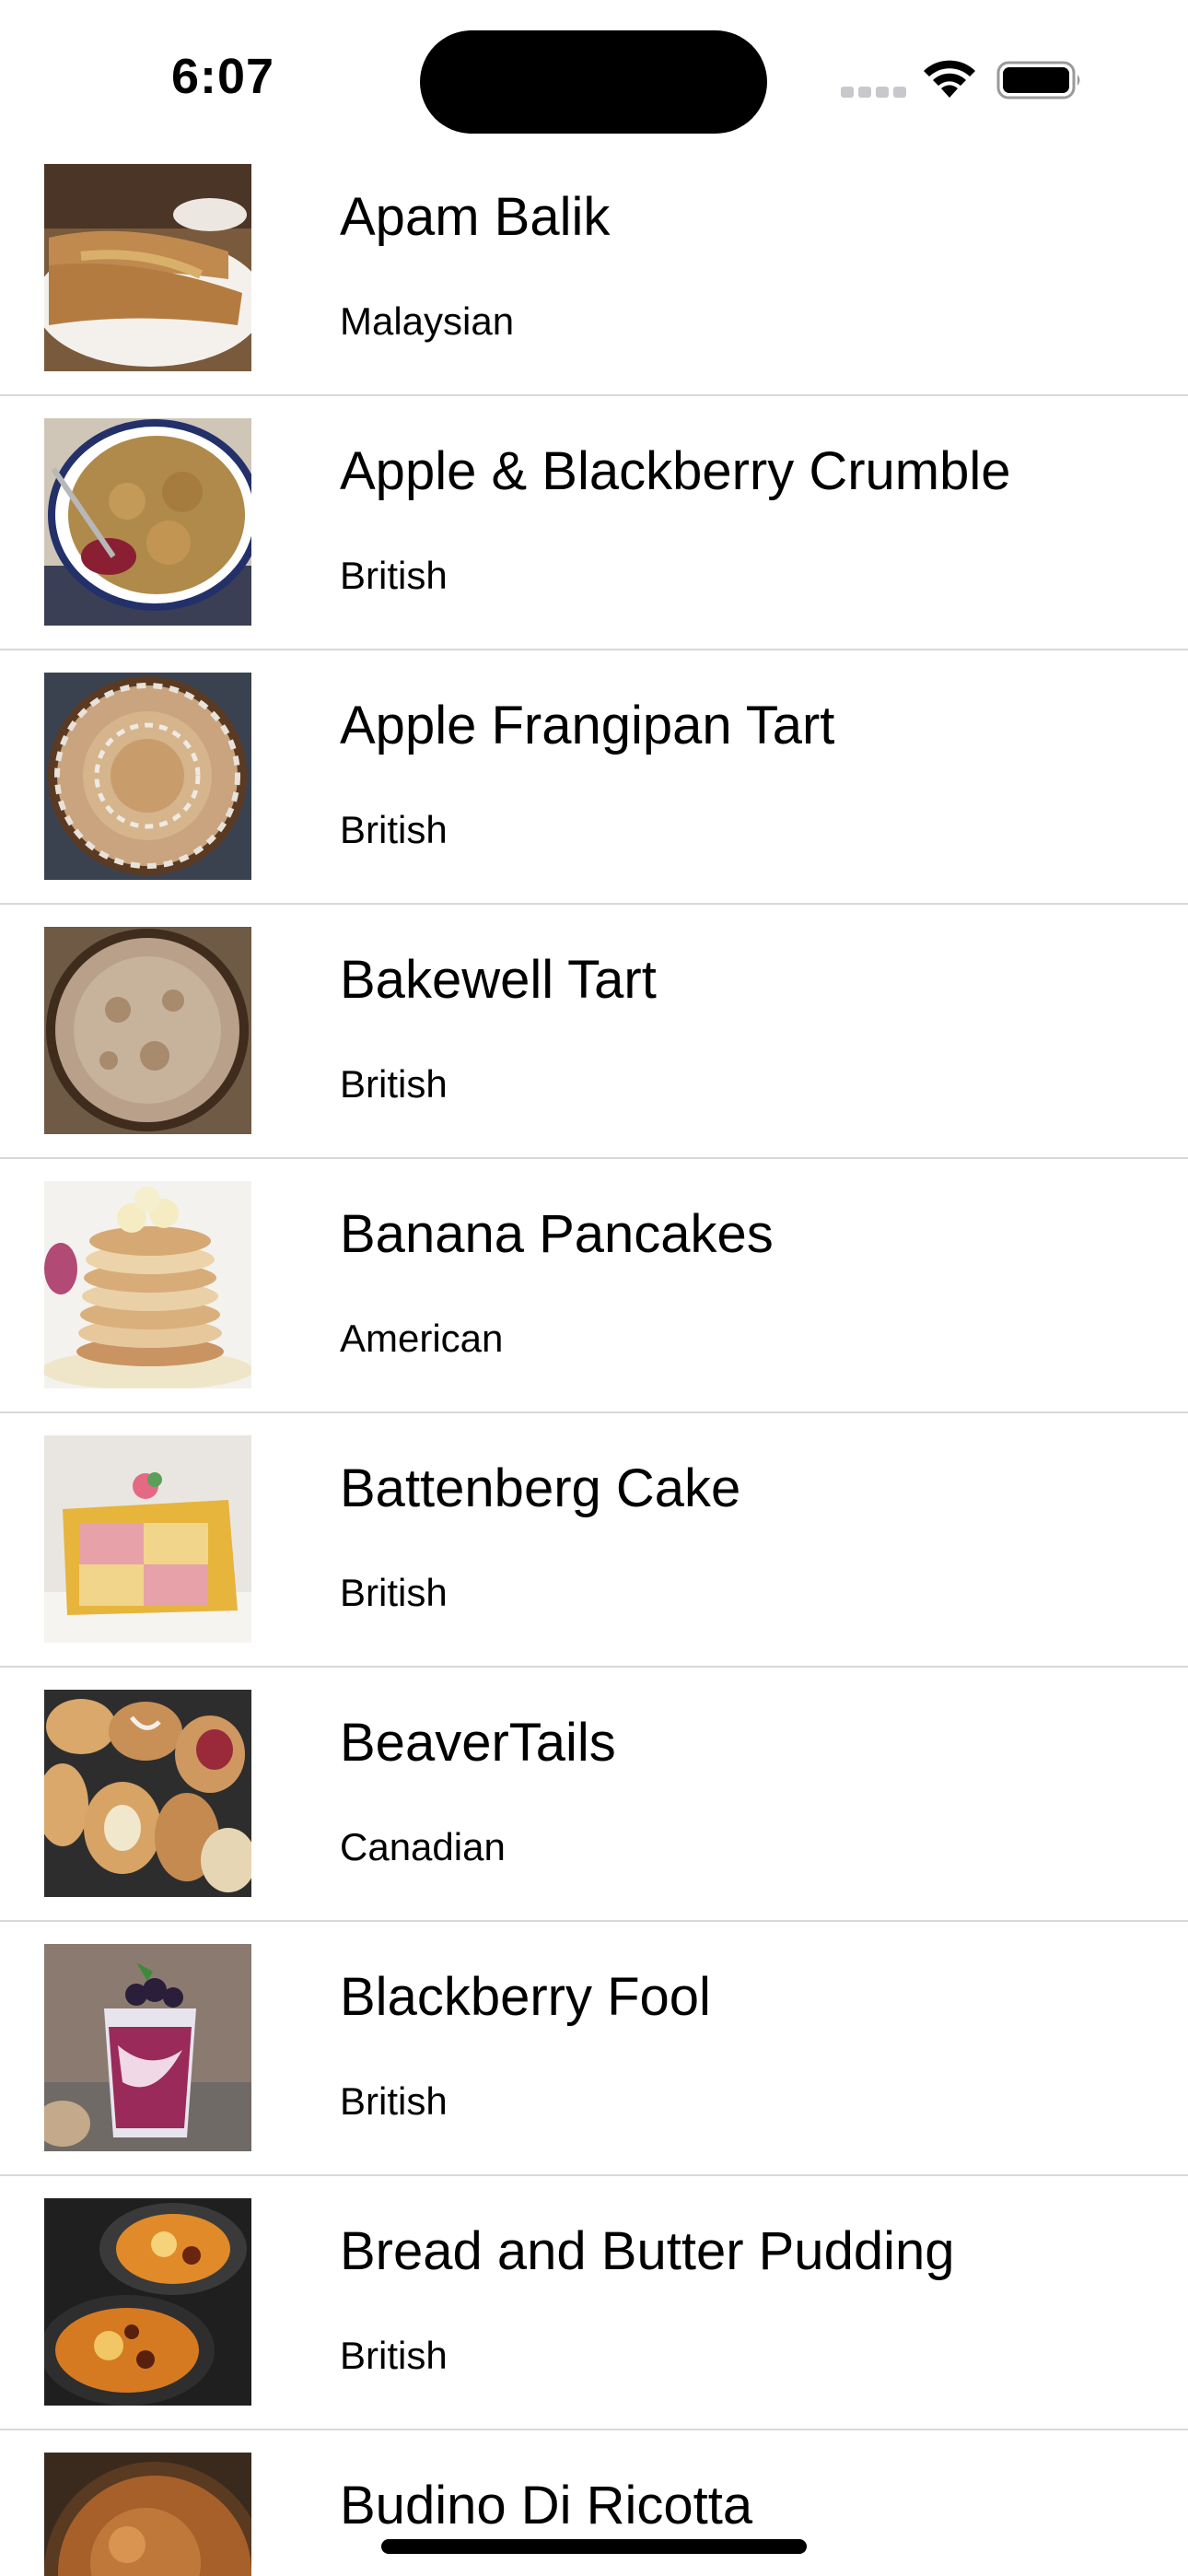  What do you see at coordinates (147, 776) in the screenshot?
I see `frangipan-tart-thumbnail` at bounding box center [147, 776].